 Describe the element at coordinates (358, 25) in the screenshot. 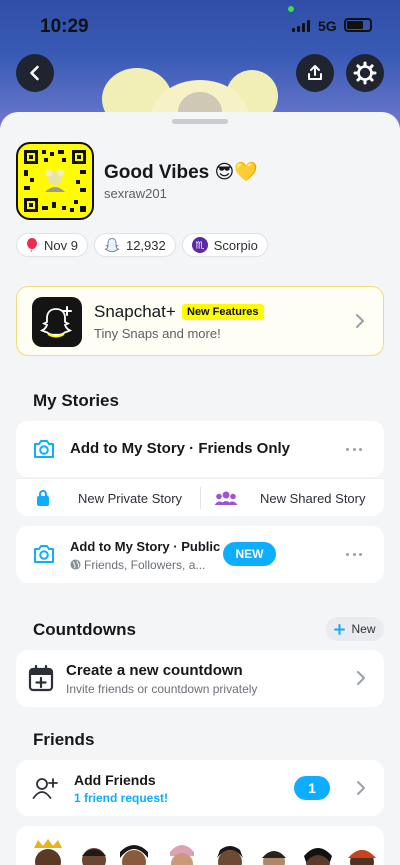

I see `battery-icon` at that location.